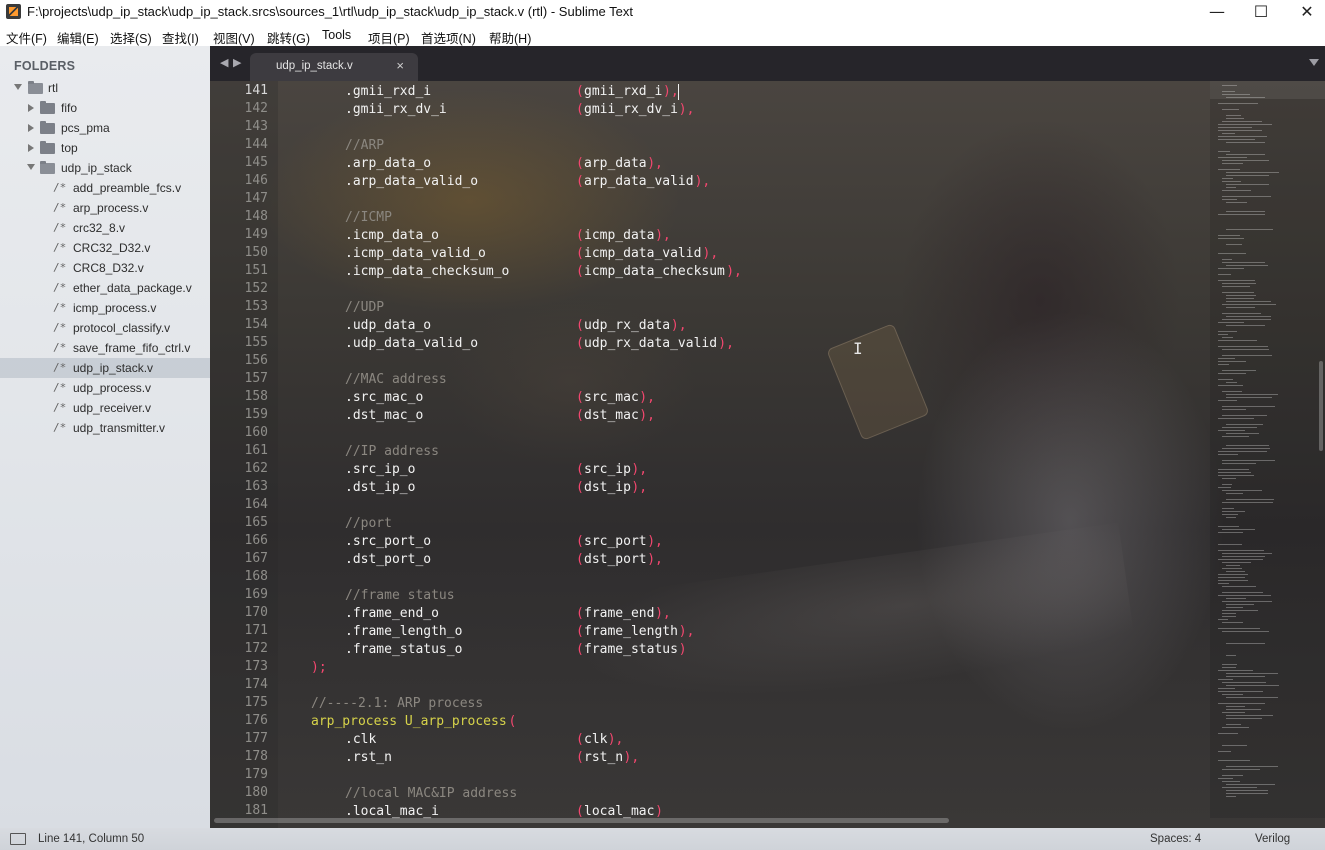 This screenshot has height=850, width=1325. I want to click on folder-label: fifo, so click(69, 108).